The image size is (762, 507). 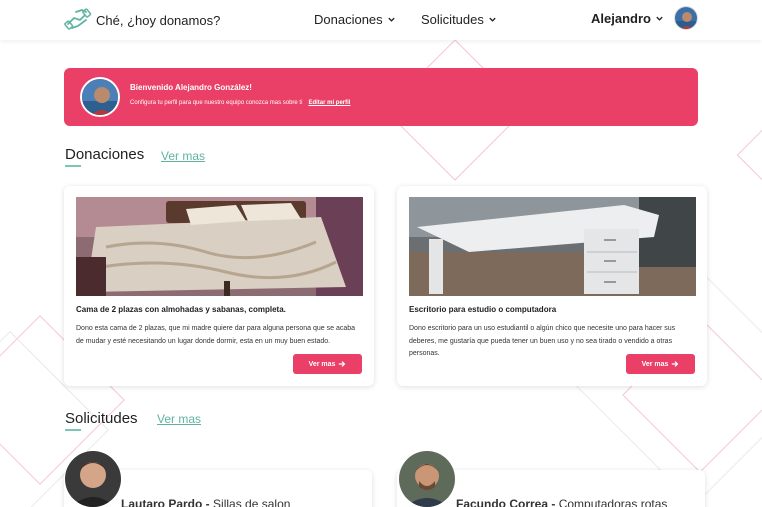 I want to click on nav-donaciones-label: Donaciones, so click(x=348, y=19).